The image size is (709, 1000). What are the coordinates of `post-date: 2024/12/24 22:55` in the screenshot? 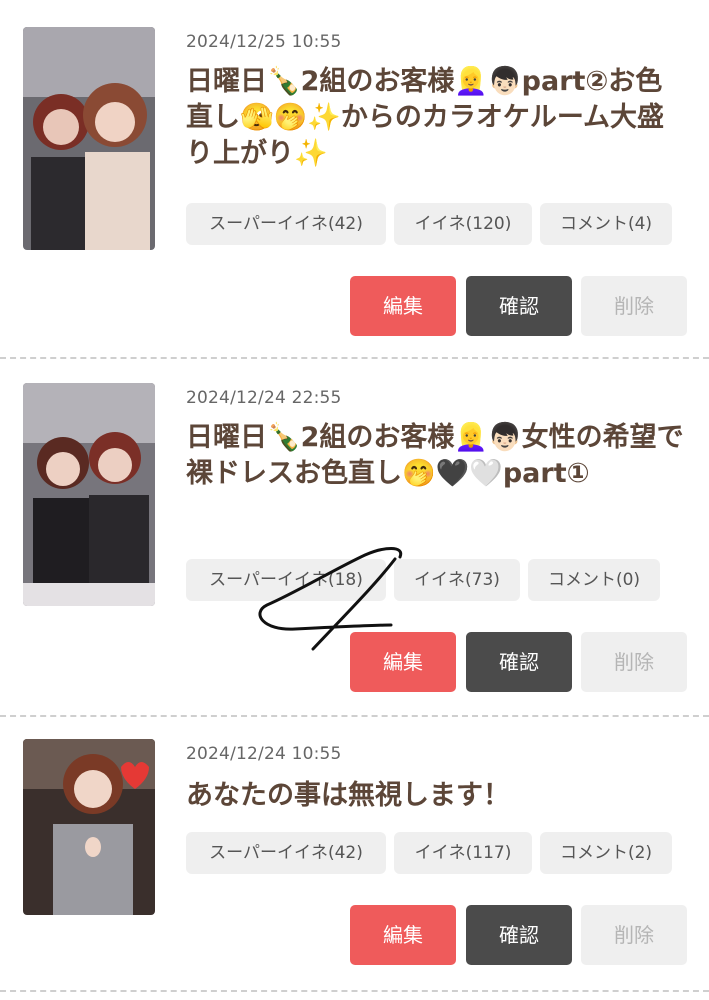 It's located at (264, 398).